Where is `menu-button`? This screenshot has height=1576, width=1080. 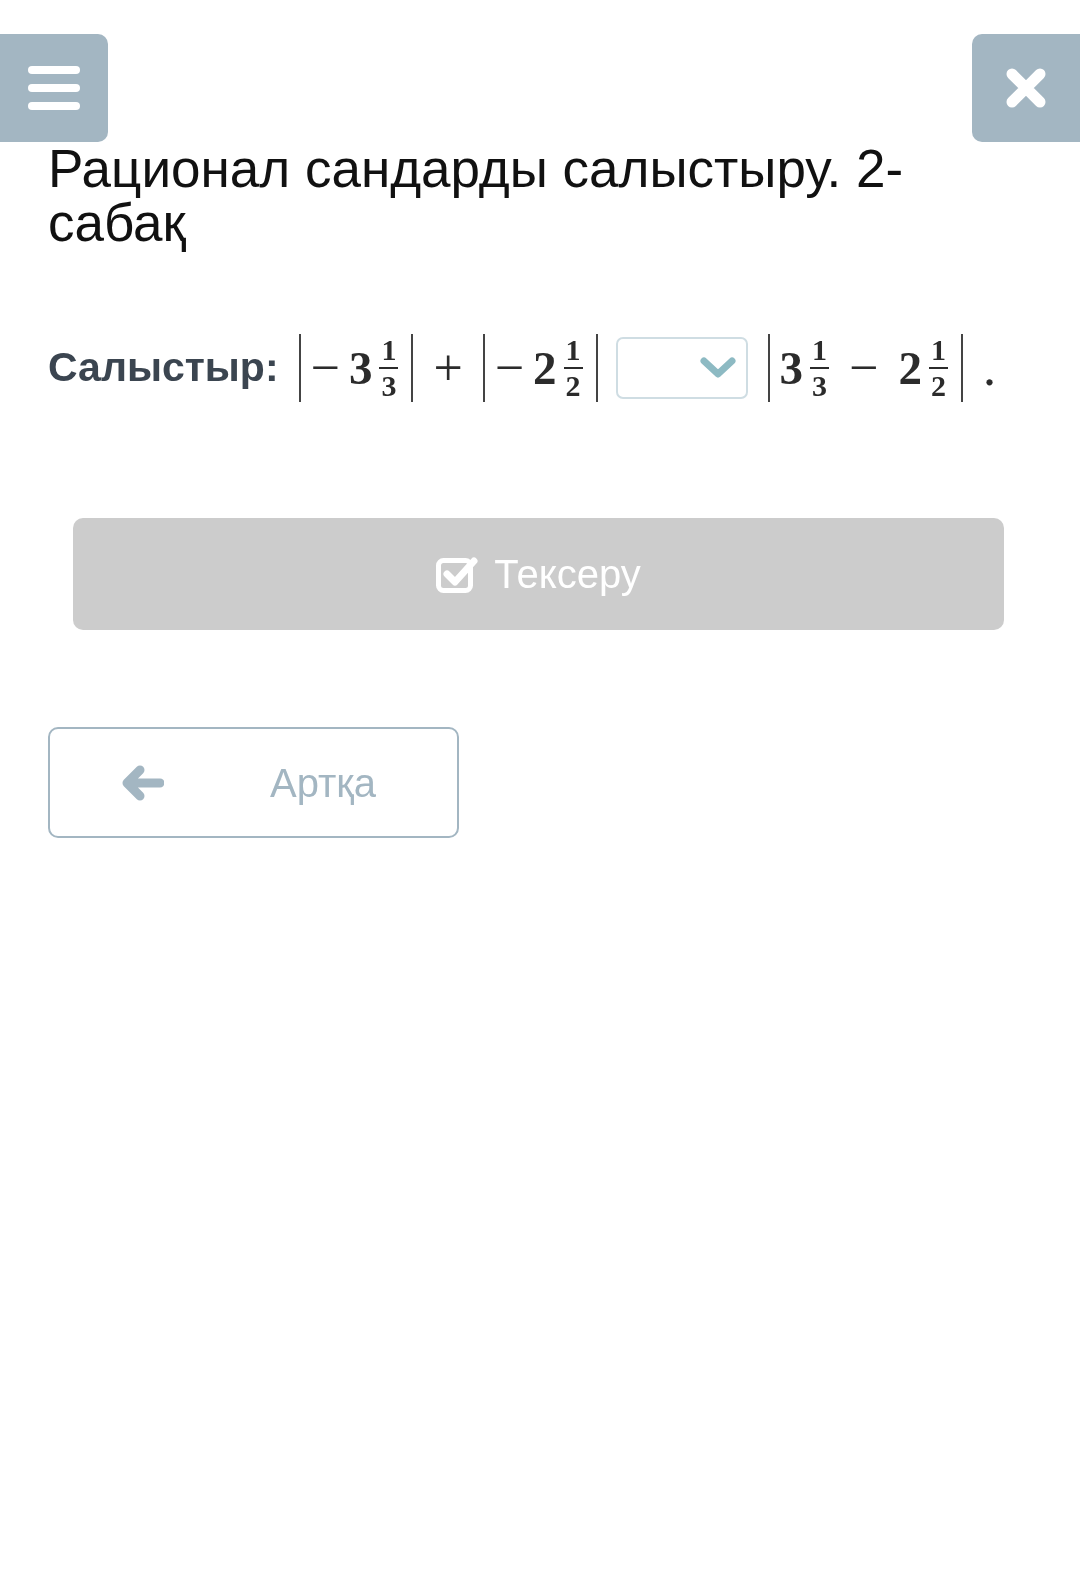
menu-button is located at coordinates (54, 88).